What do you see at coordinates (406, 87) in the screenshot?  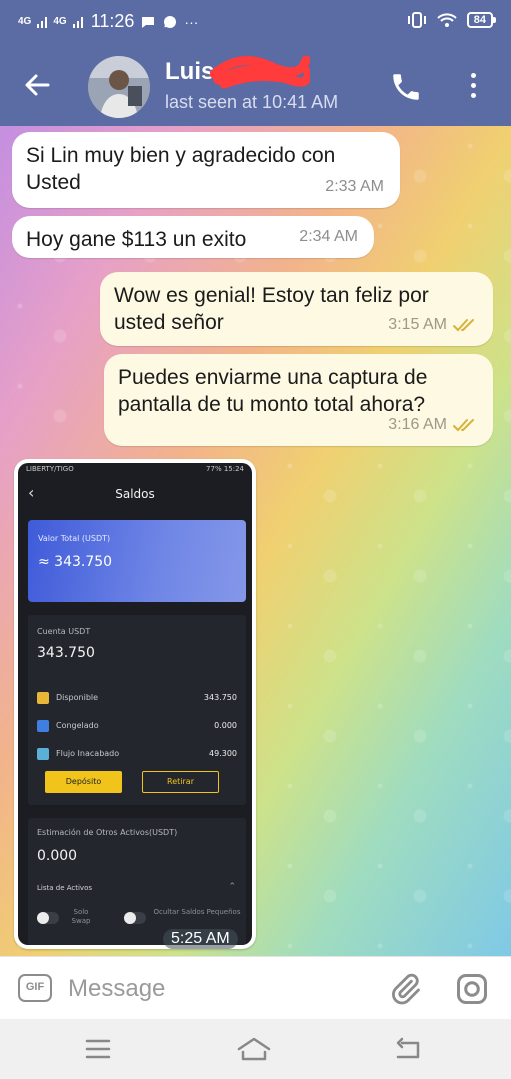 I see `phone-icon` at bounding box center [406, 87].